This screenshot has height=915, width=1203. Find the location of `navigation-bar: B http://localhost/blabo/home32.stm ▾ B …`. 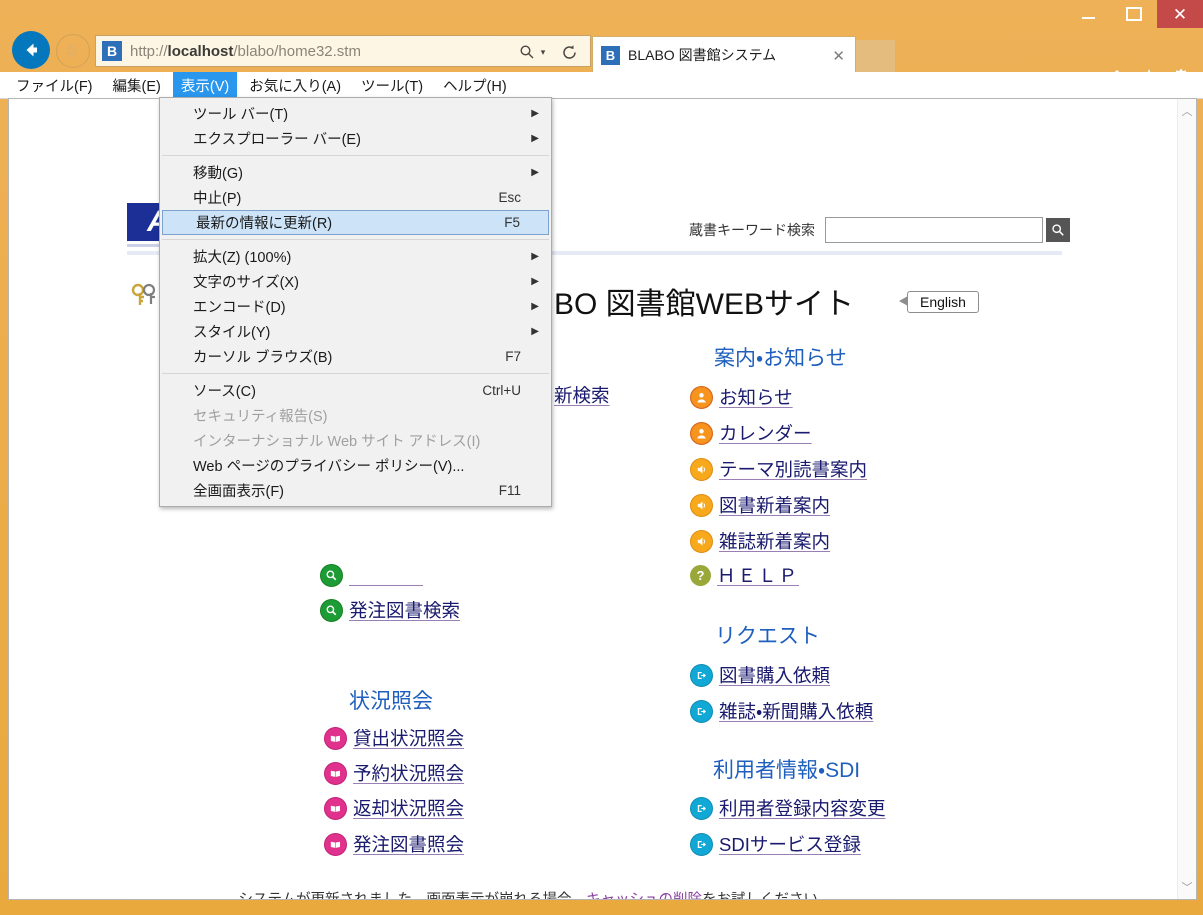

navigation-bar: B http://localhost/blabo/home32.stm ▾ B … is located at coordinates (601, 57).